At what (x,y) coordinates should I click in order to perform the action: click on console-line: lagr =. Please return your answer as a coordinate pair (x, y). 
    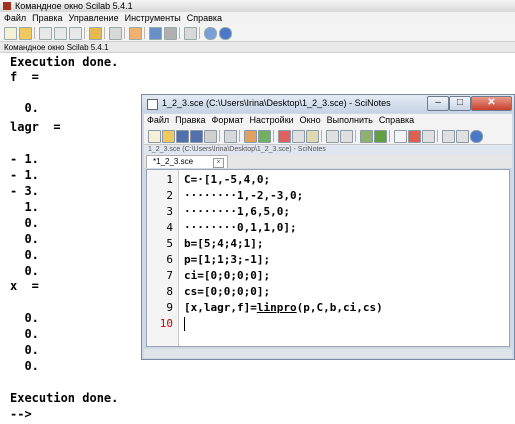
    Looking at the image, I should click on (35, 127).